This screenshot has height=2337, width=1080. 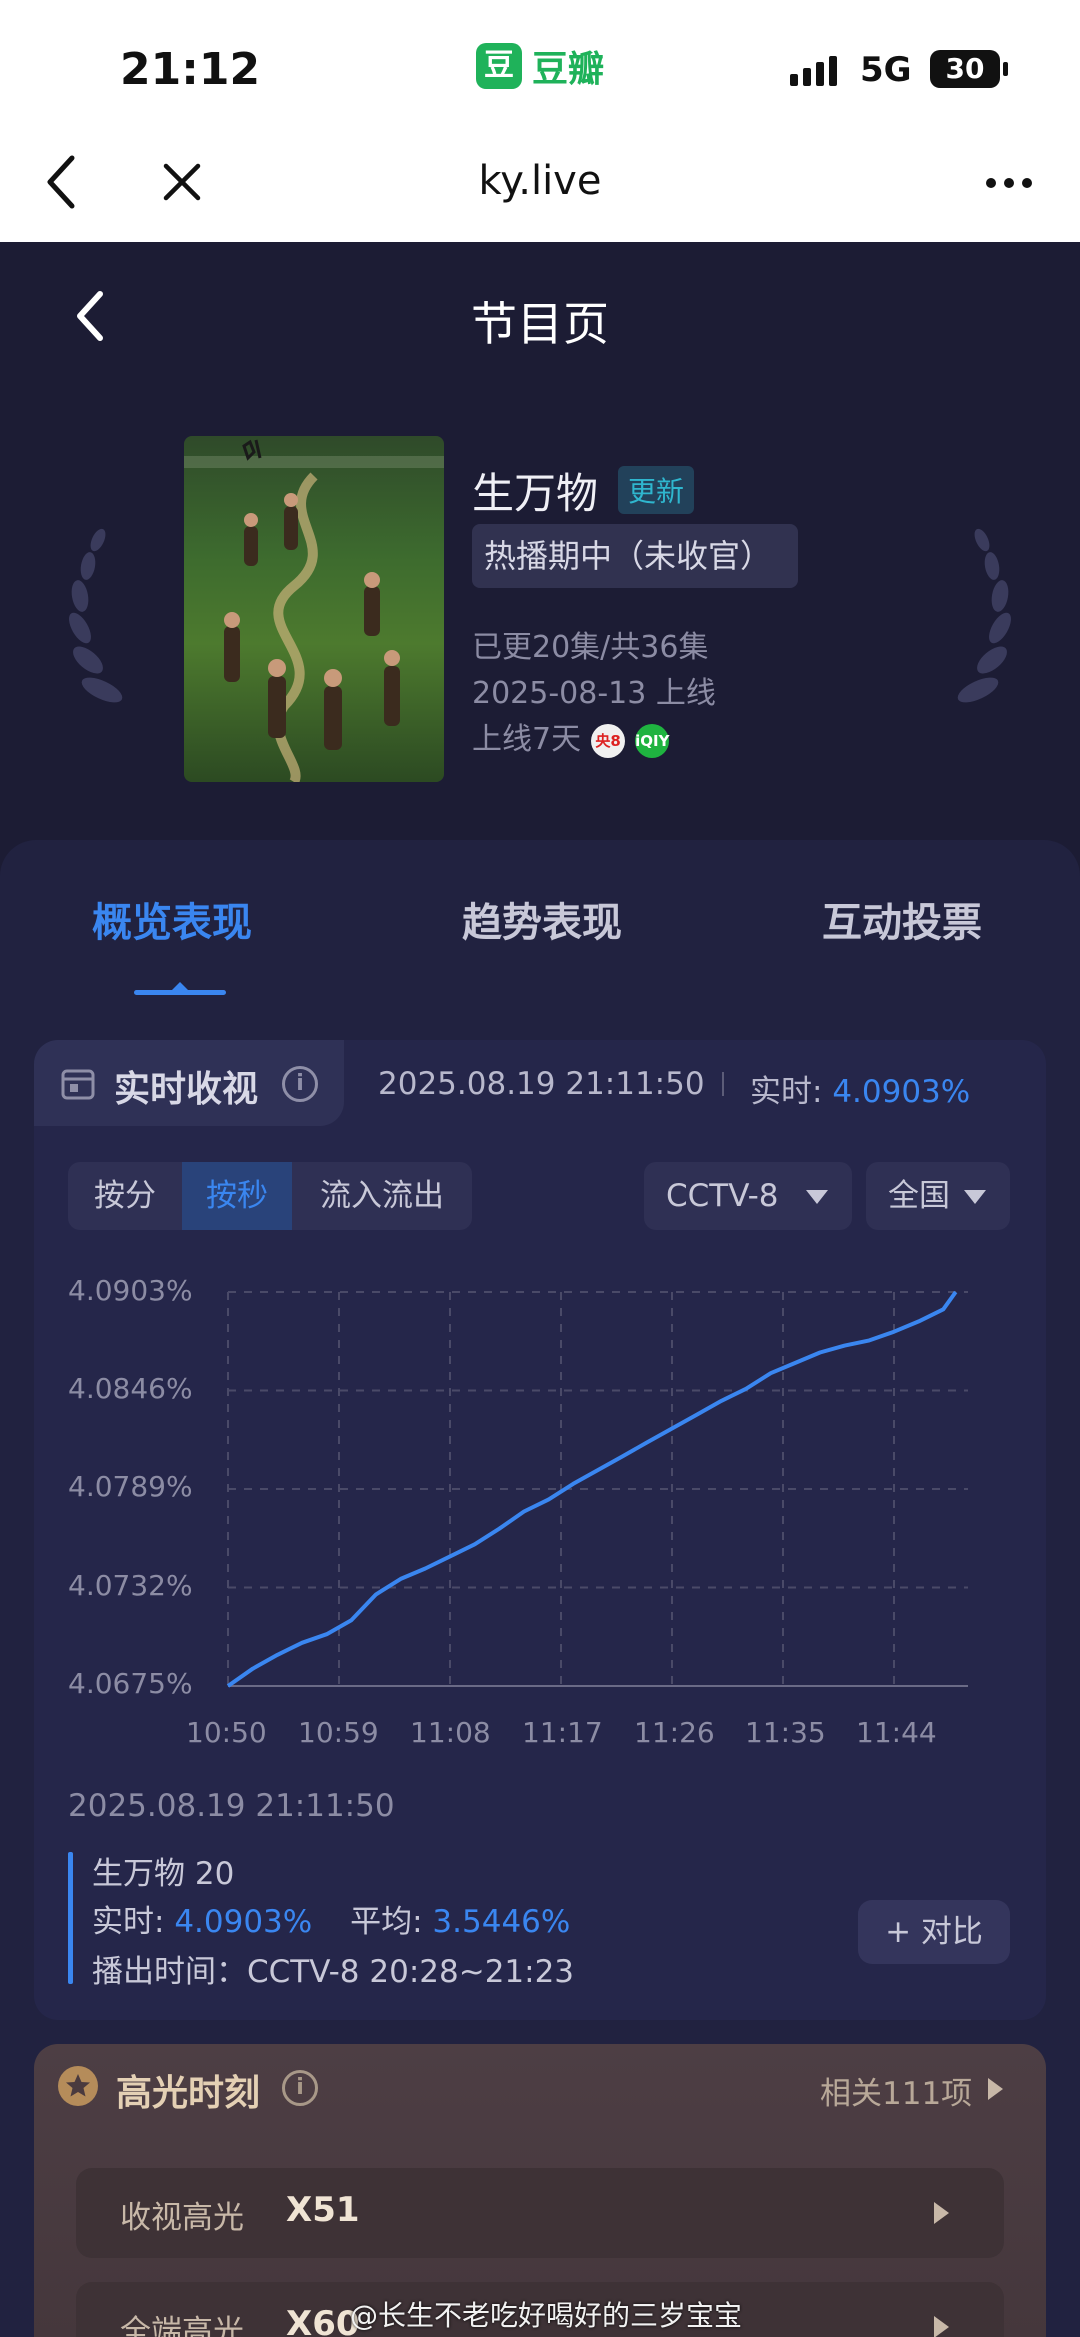 I want to click on highlight-value: X60, so click(x=323, y=2320).